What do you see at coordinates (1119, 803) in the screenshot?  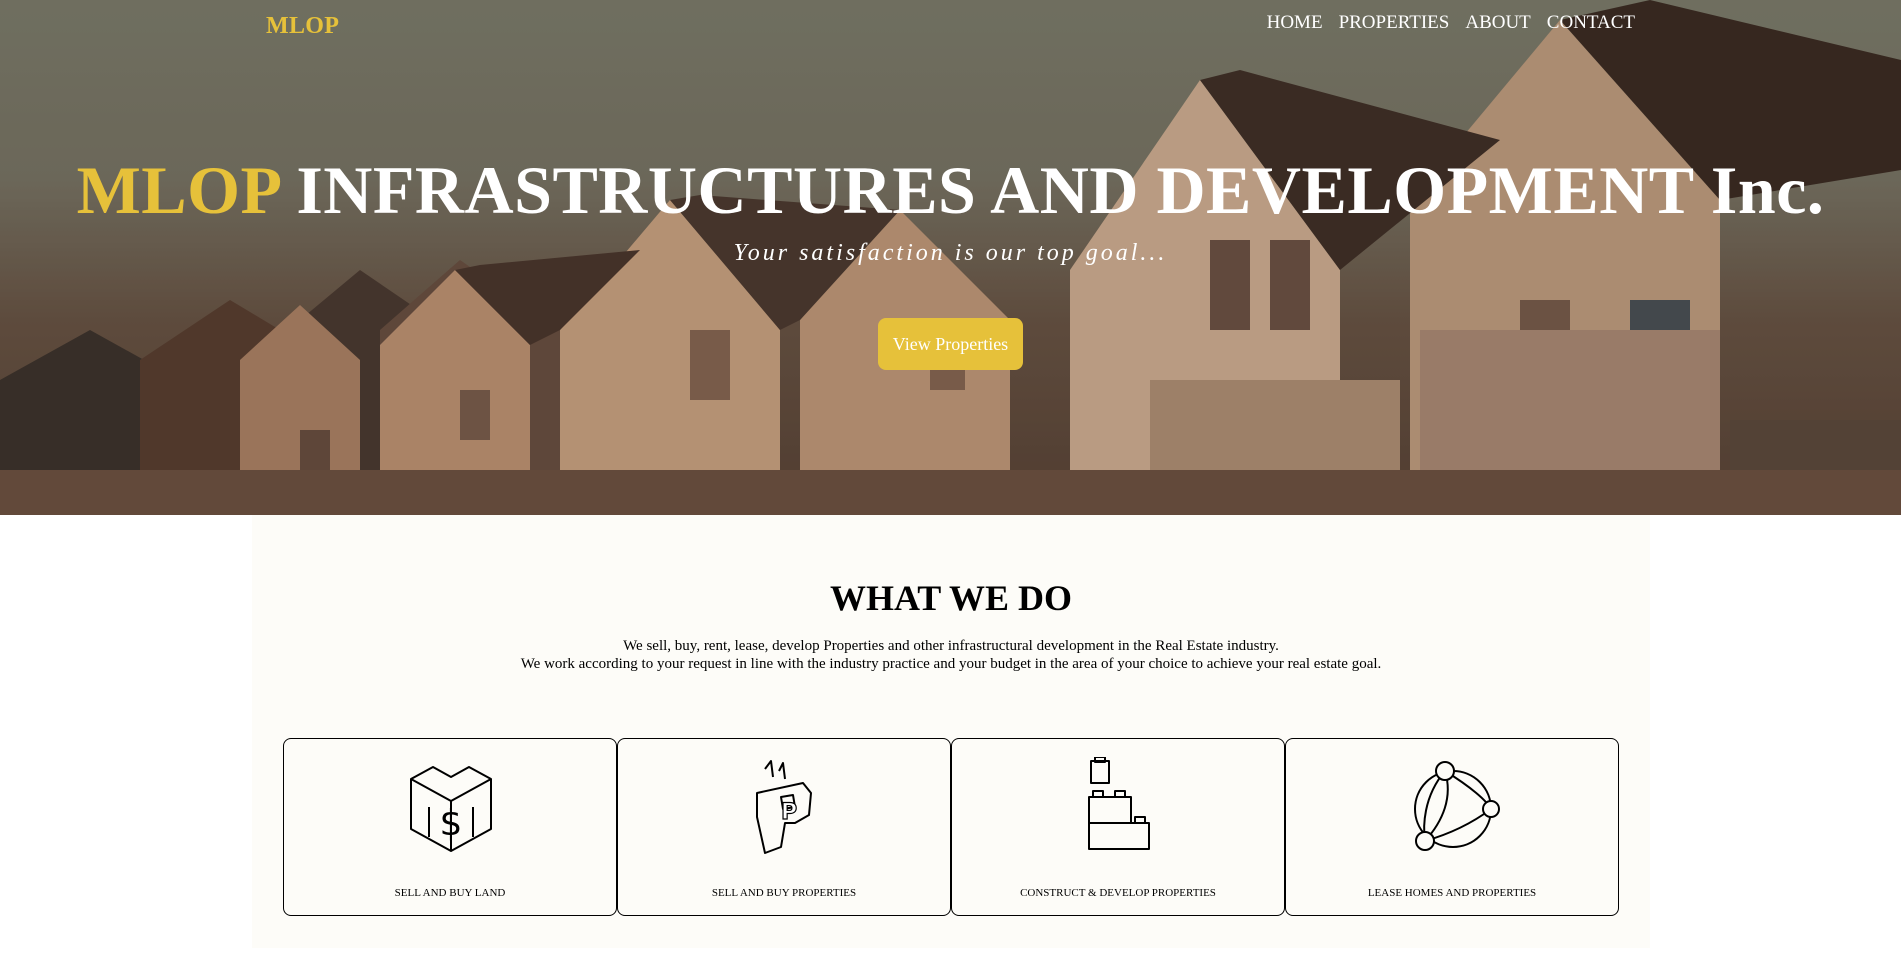 I see `building-blocks-icon` at bounding box center [1119, 803].